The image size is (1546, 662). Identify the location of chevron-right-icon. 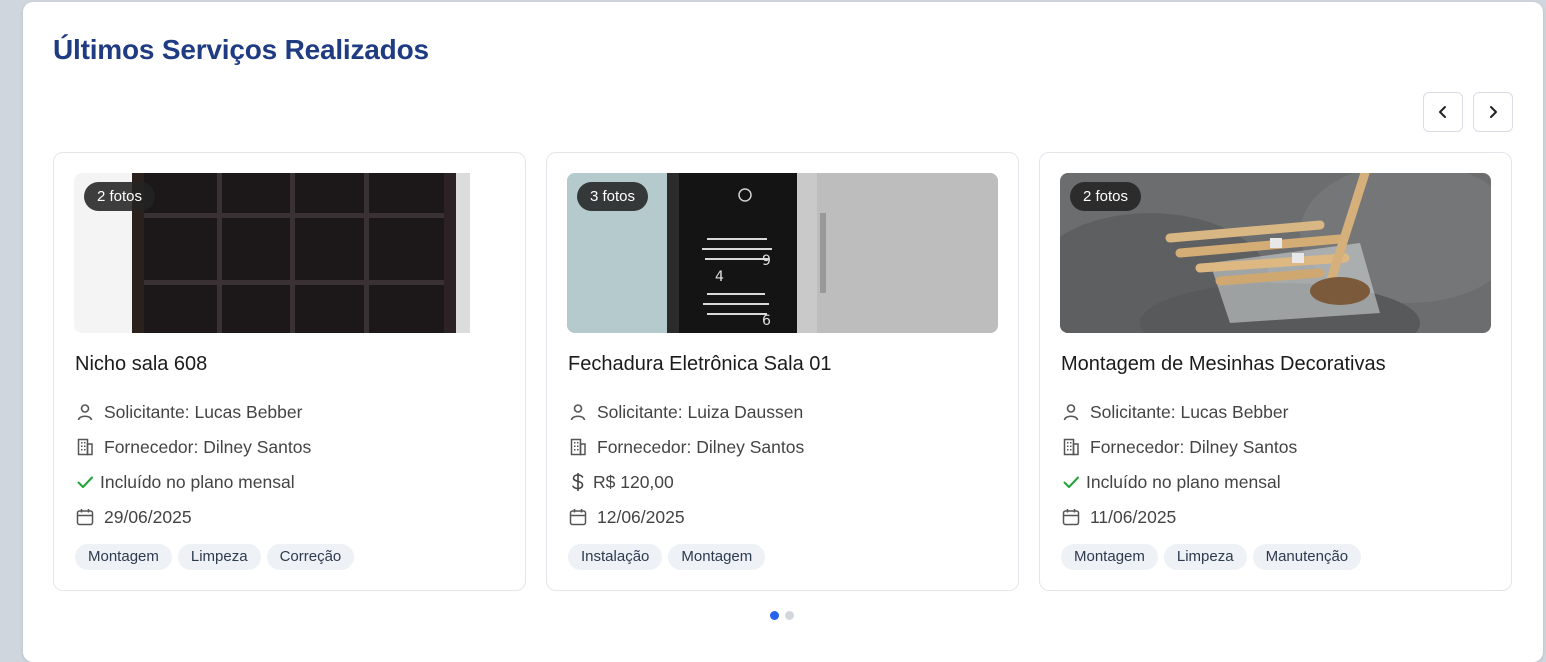
(1493, 112).